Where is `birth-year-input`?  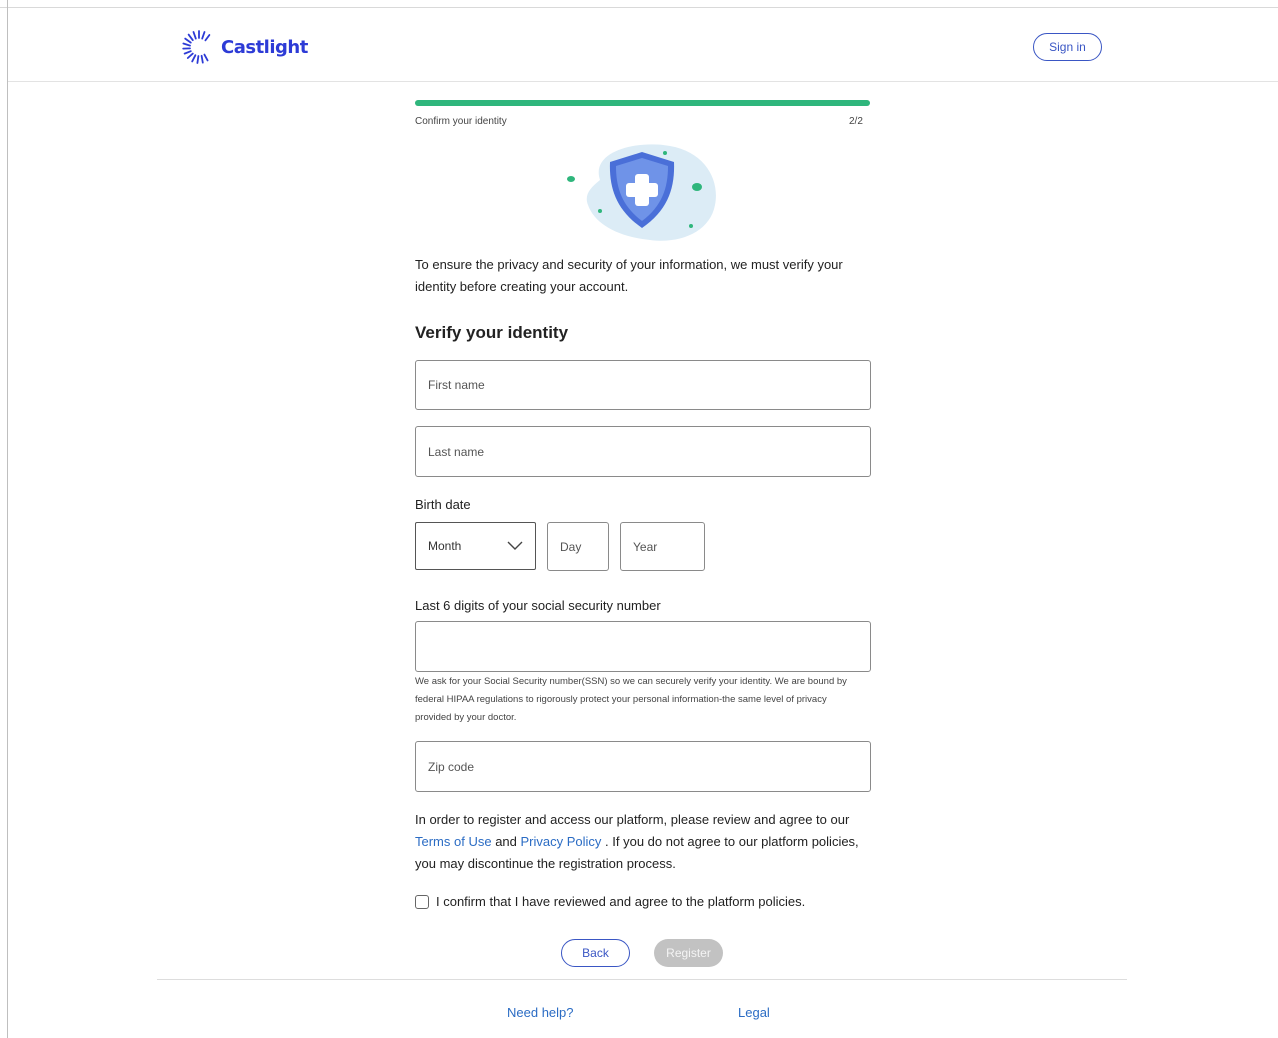 birth-year-input is located at coordinates (662, 546).